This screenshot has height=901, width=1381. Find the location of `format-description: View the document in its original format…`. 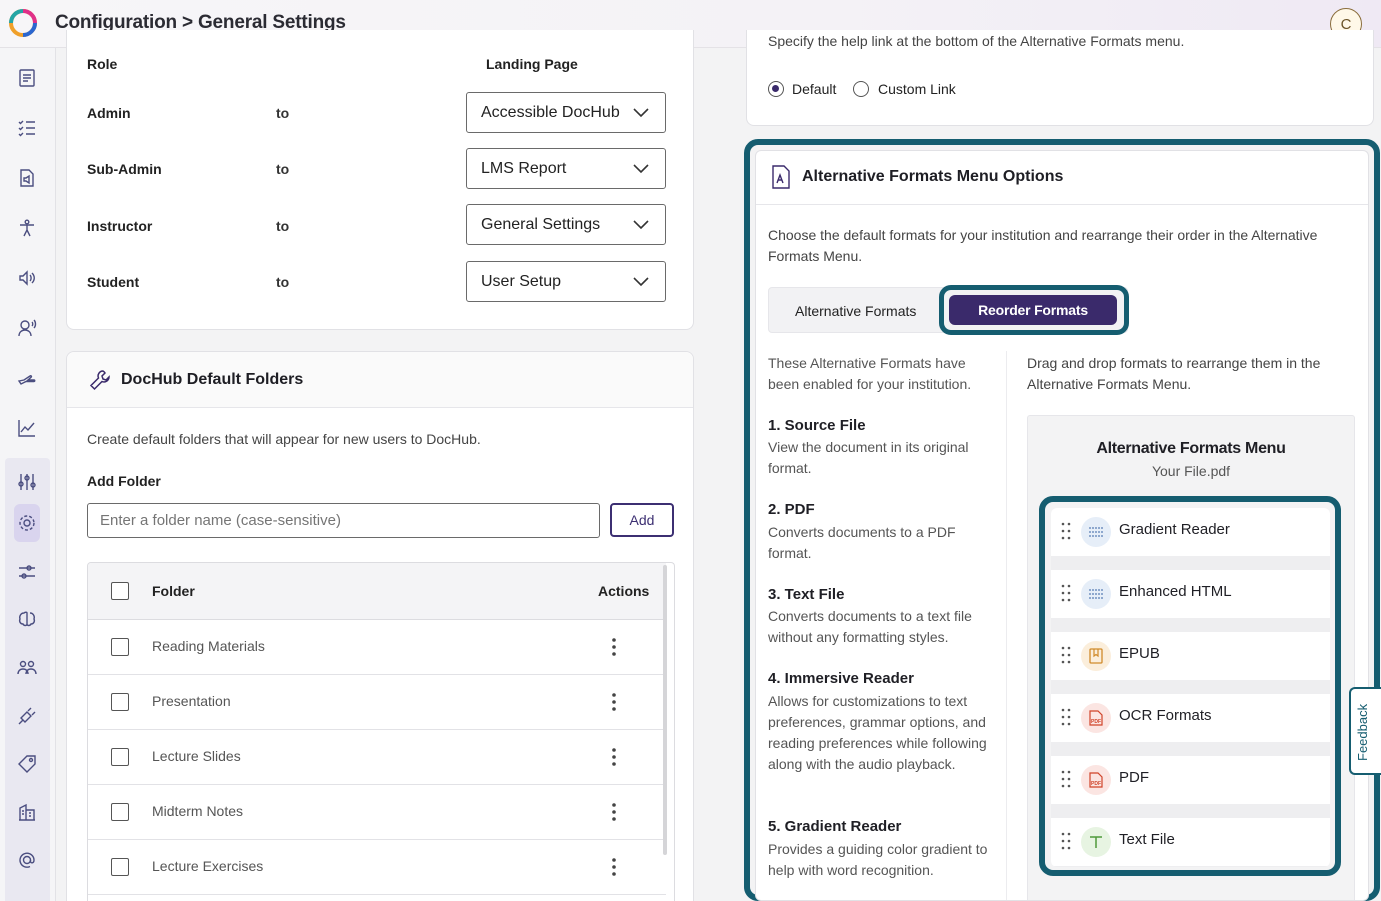

format-description: View the document in its original format… is located at coordinates (868, 457).